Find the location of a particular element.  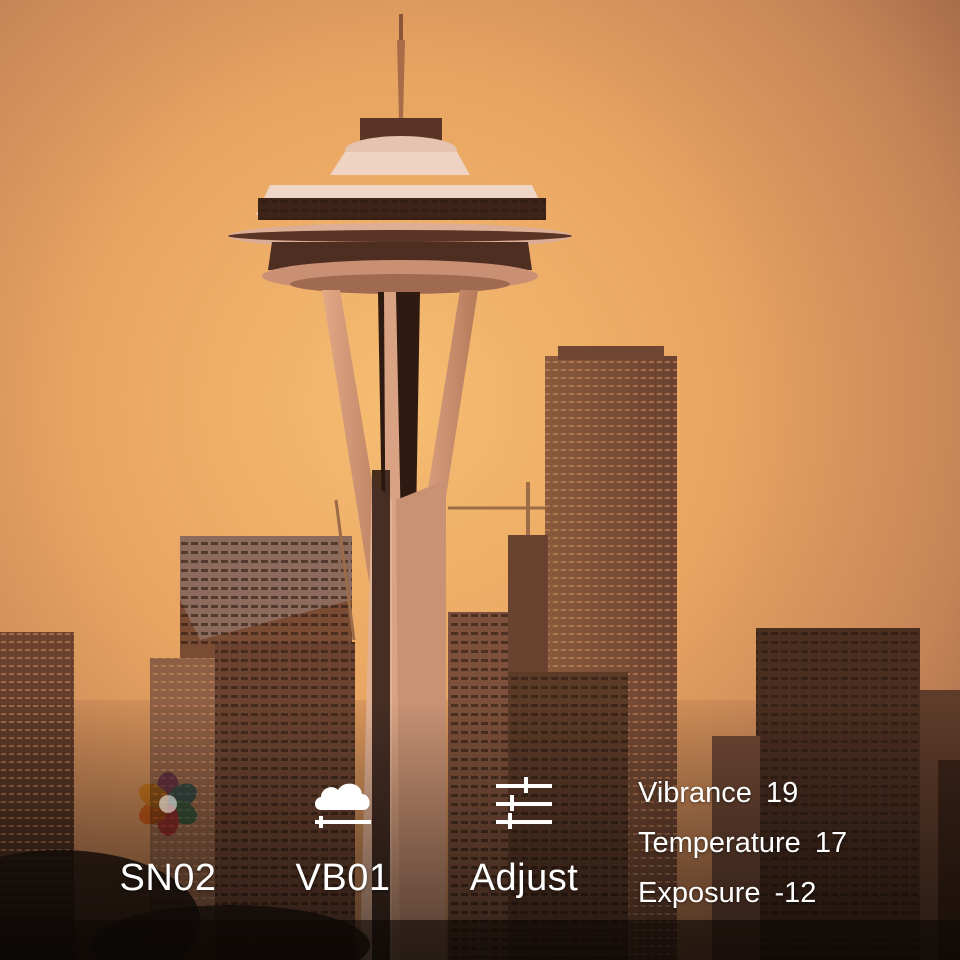

filter-sn02-label: SN02 is located at coordinates (168, 878).